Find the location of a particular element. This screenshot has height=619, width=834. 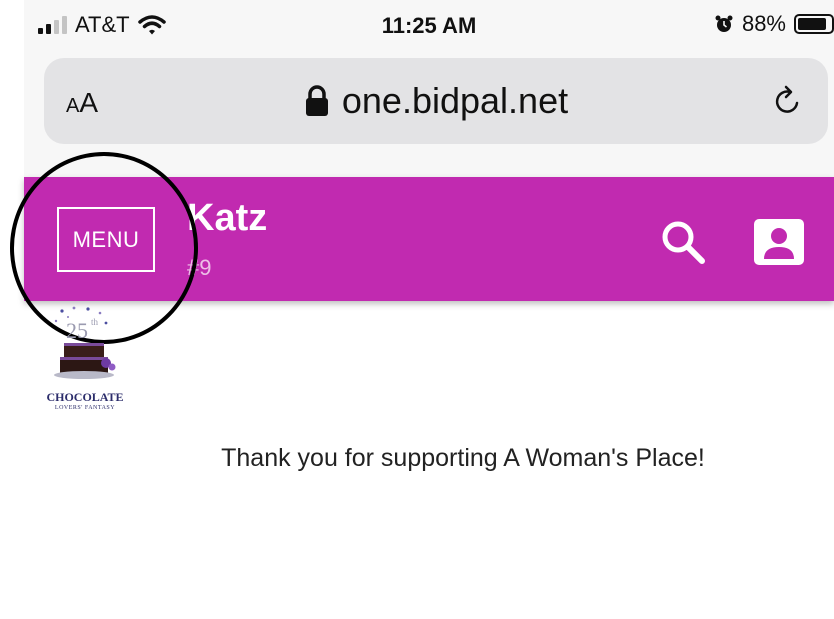

logo-number-suffix: th is located at coordinates (95, 322).